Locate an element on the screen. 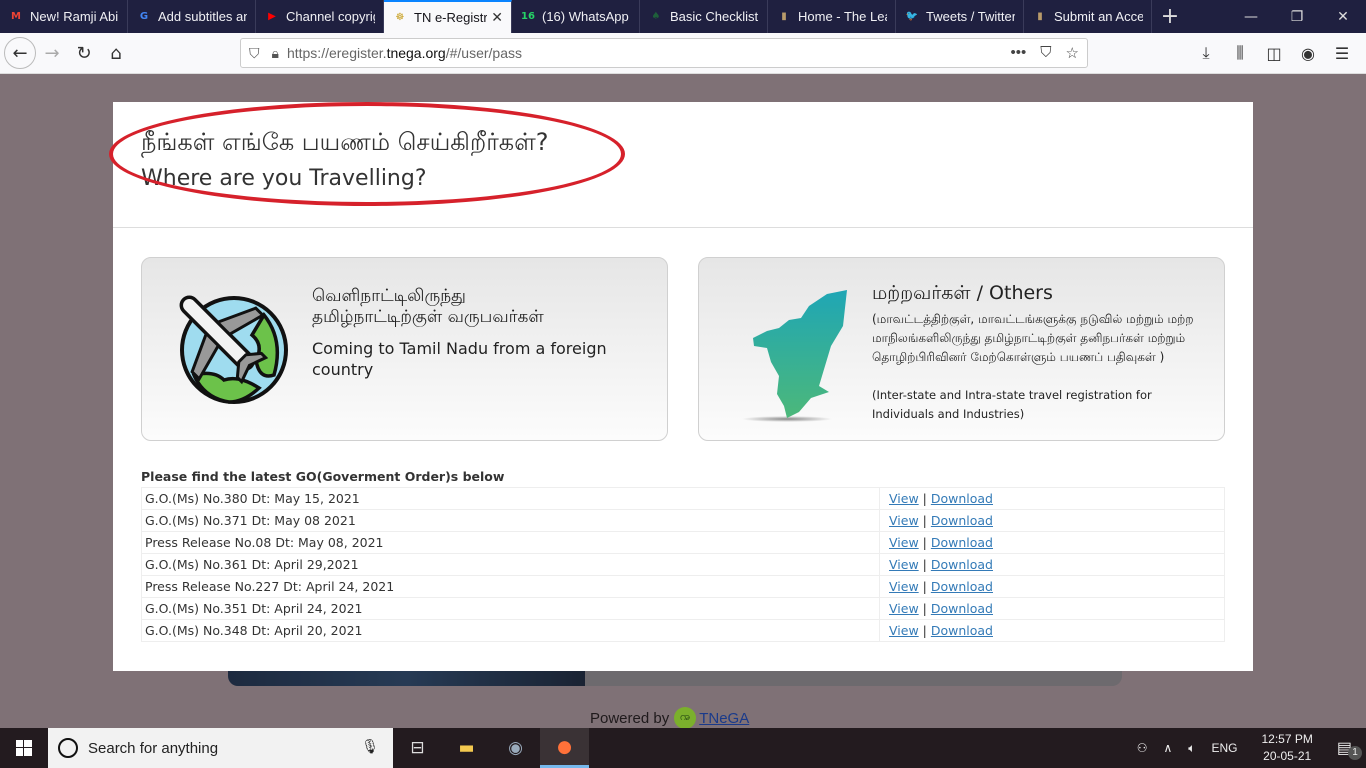 The image size is (1366, 768). close-window-button: ✕ is located at coordinates (1343, 16).